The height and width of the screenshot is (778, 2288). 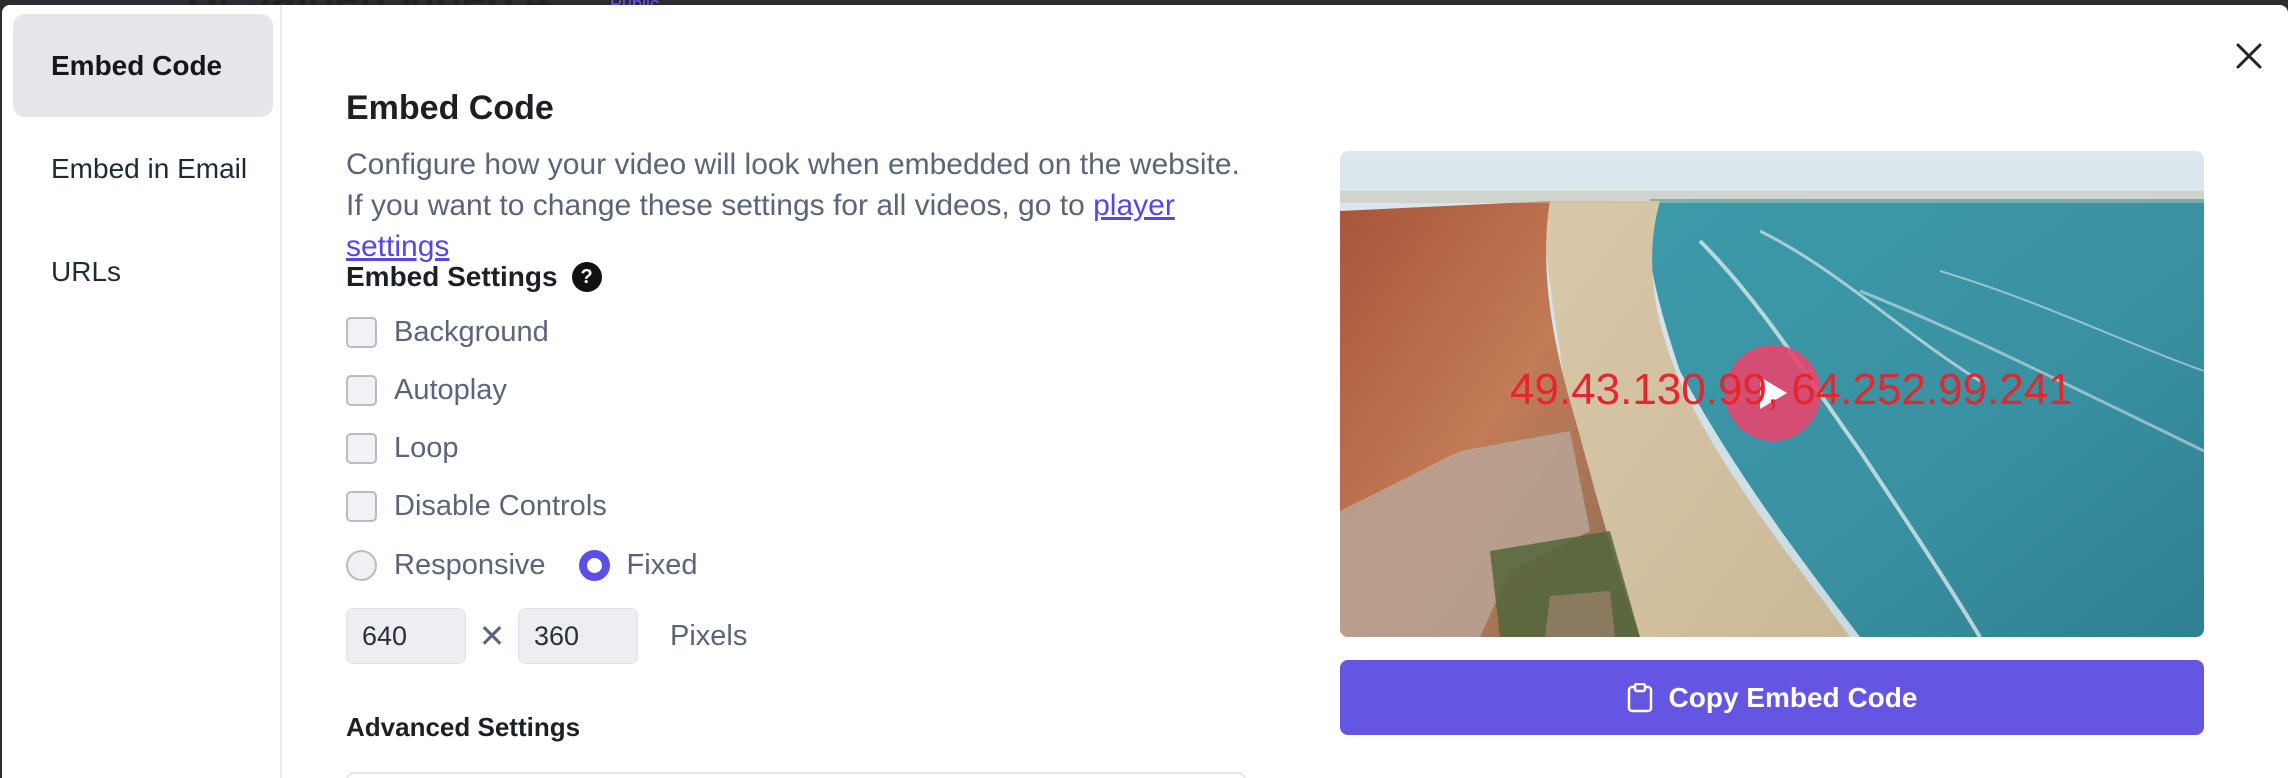 I want to click on responsive-radio, so click(x=361, y=565).